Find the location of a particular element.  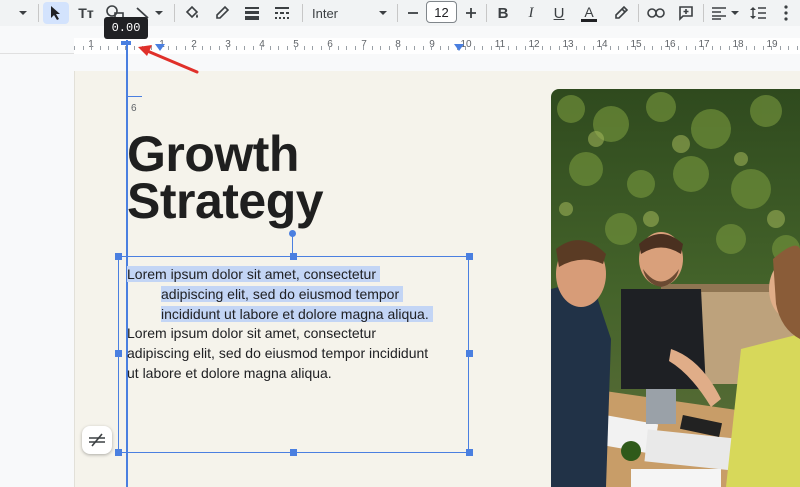

ruler-label: 16 is located at coordinates (670, 44).